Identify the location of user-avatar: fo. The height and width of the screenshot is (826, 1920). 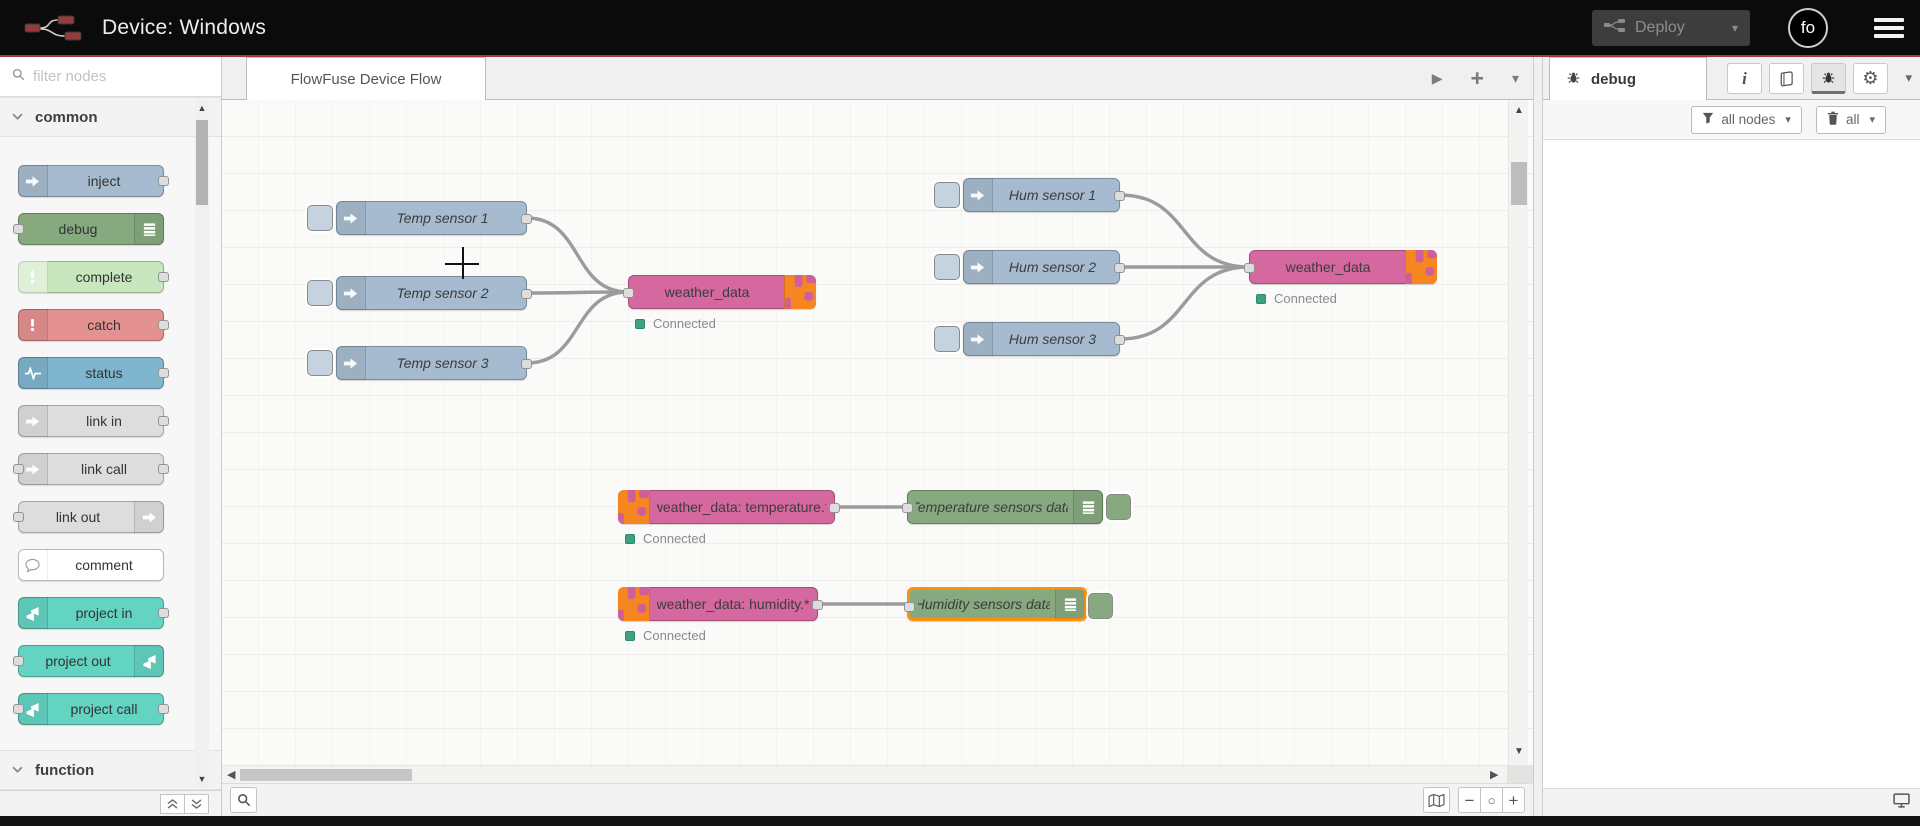
(1808, 27).